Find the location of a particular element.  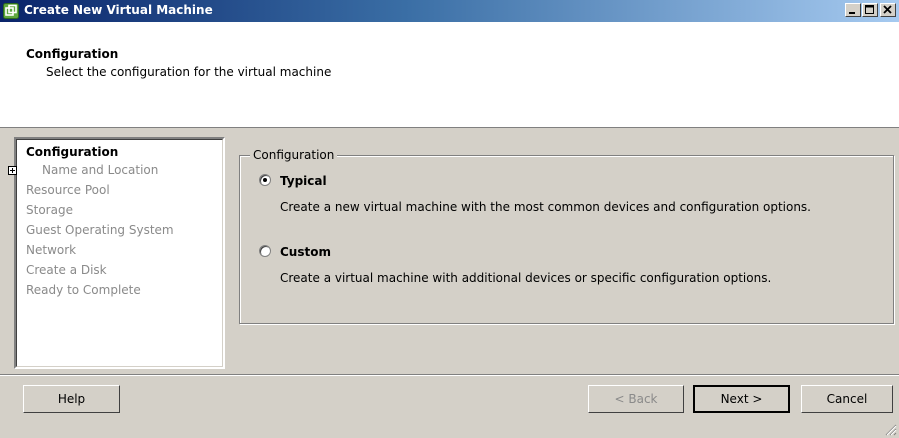

plus-box-icon is located at coordinates (12, 170).